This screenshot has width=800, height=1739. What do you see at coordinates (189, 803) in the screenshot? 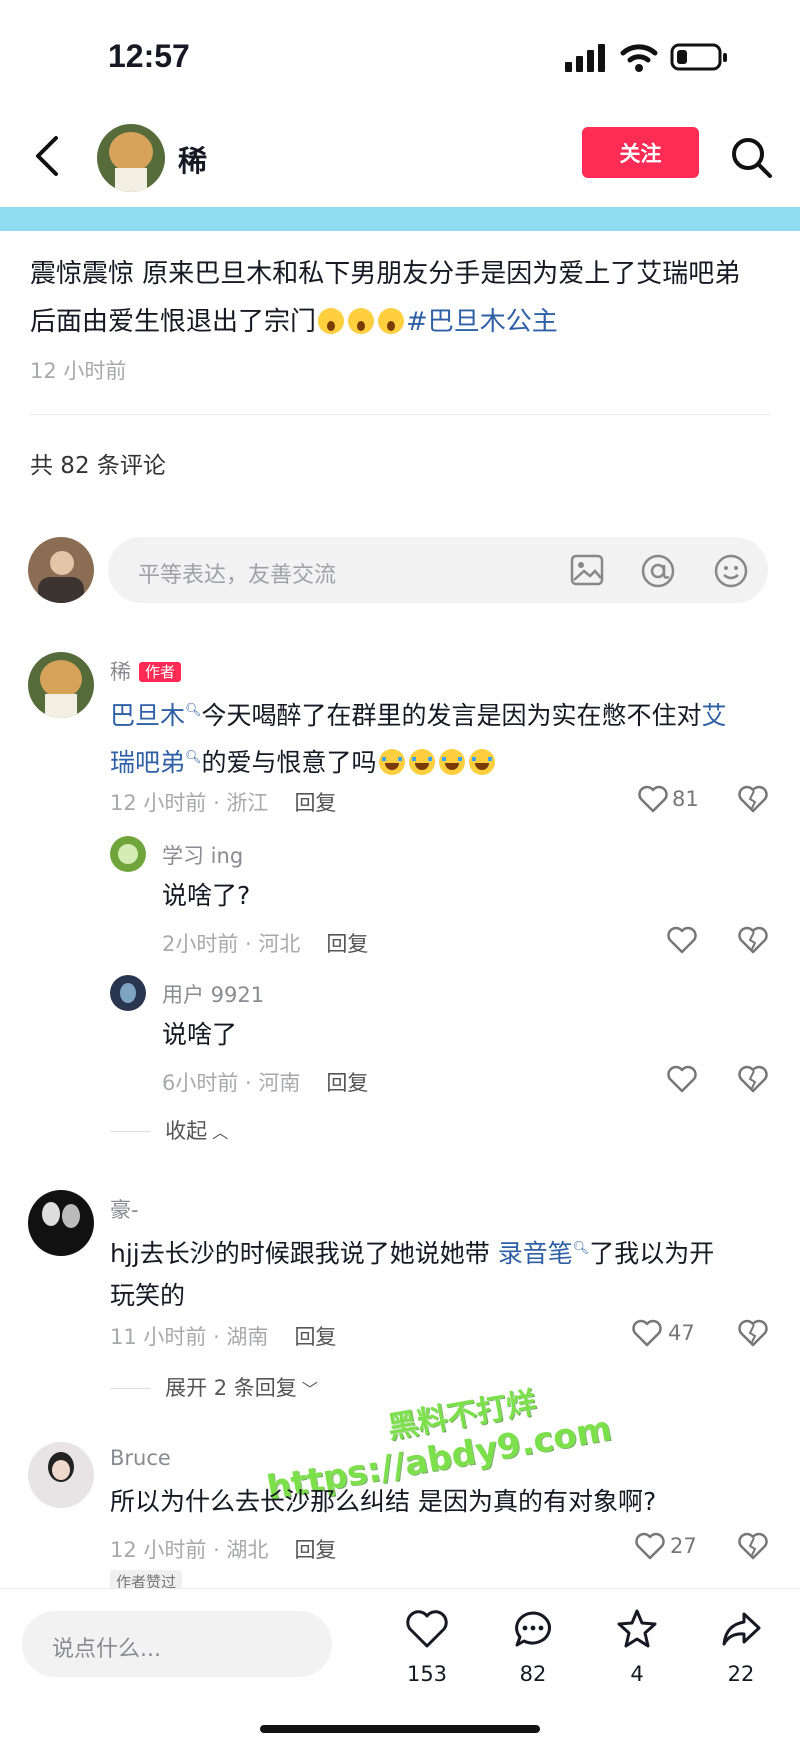
I see `comment-meta: 12 小时前 · 浙江` at bounding box center [189, 803].